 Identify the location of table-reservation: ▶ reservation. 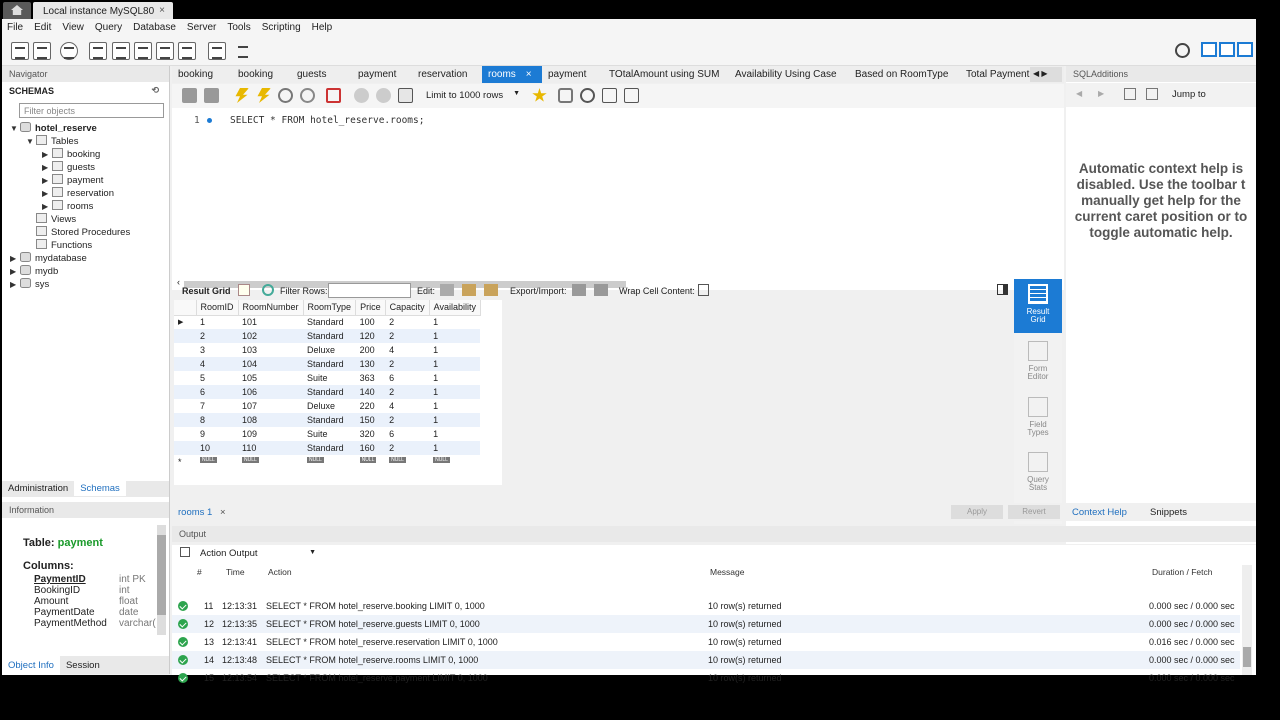
(78, 193).